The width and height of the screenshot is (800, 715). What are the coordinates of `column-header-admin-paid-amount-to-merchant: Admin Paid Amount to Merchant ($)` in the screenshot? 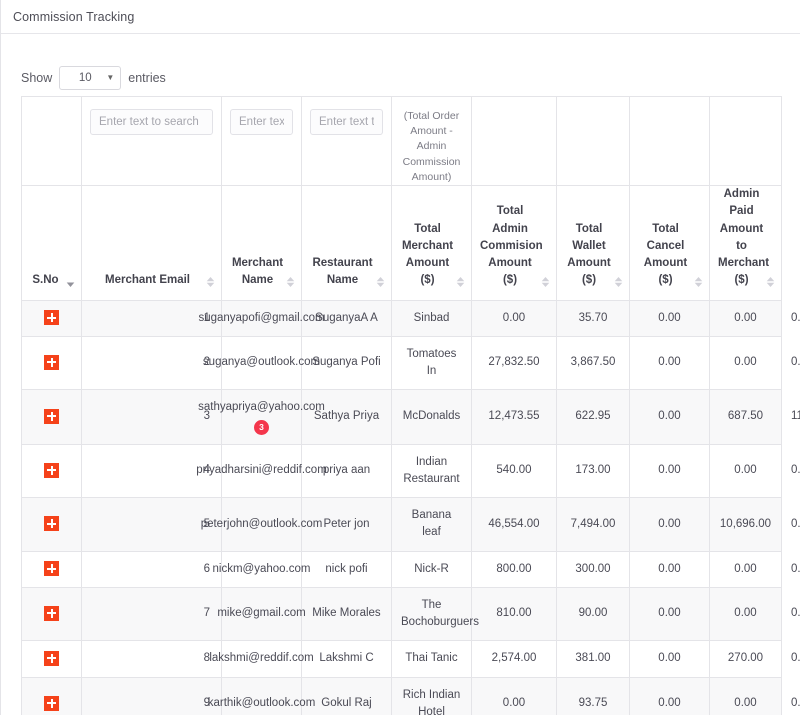 It's located at (745, 243).